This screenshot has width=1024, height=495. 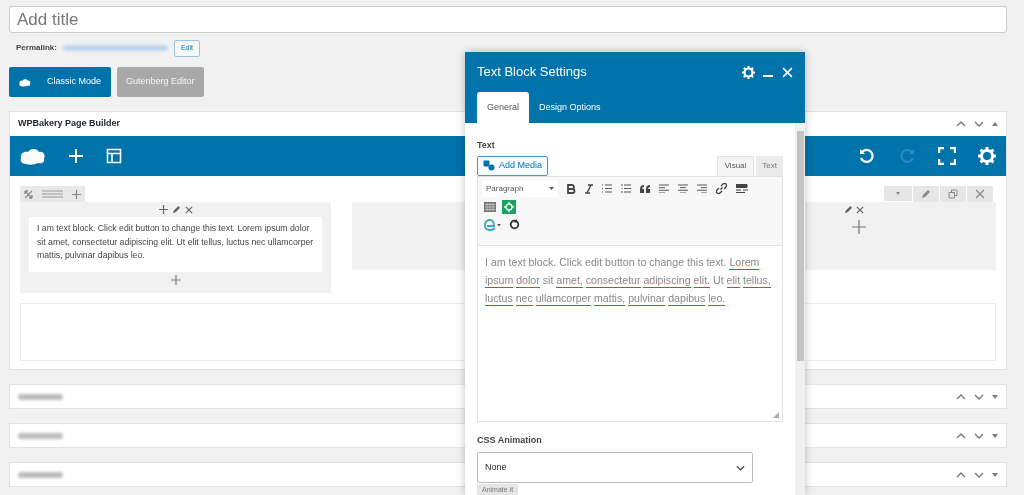 I want to click on scrollbar, so click(x=800, y=309).